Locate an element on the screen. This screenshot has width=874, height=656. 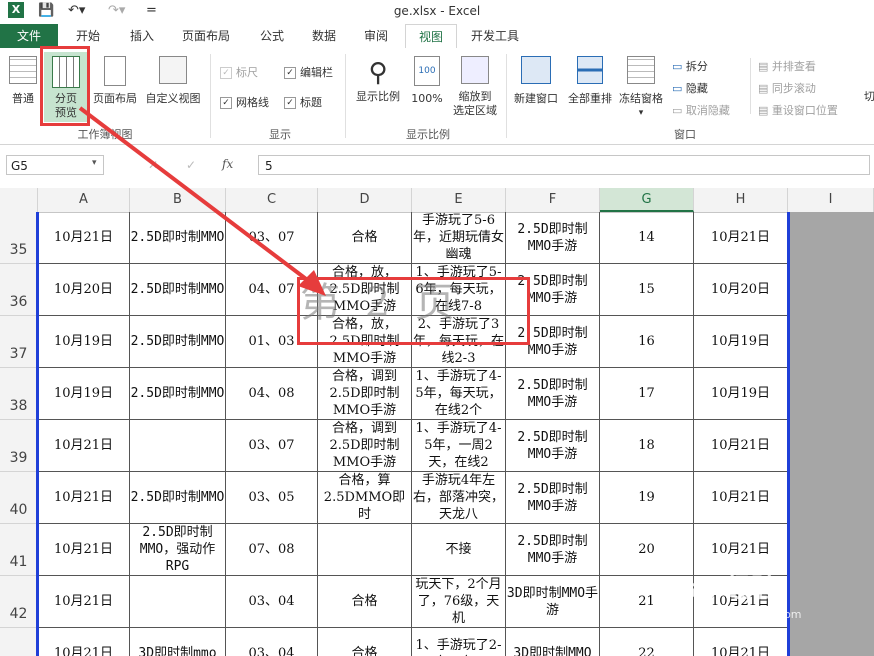
arrow-line is located at coordinates (199, 198).